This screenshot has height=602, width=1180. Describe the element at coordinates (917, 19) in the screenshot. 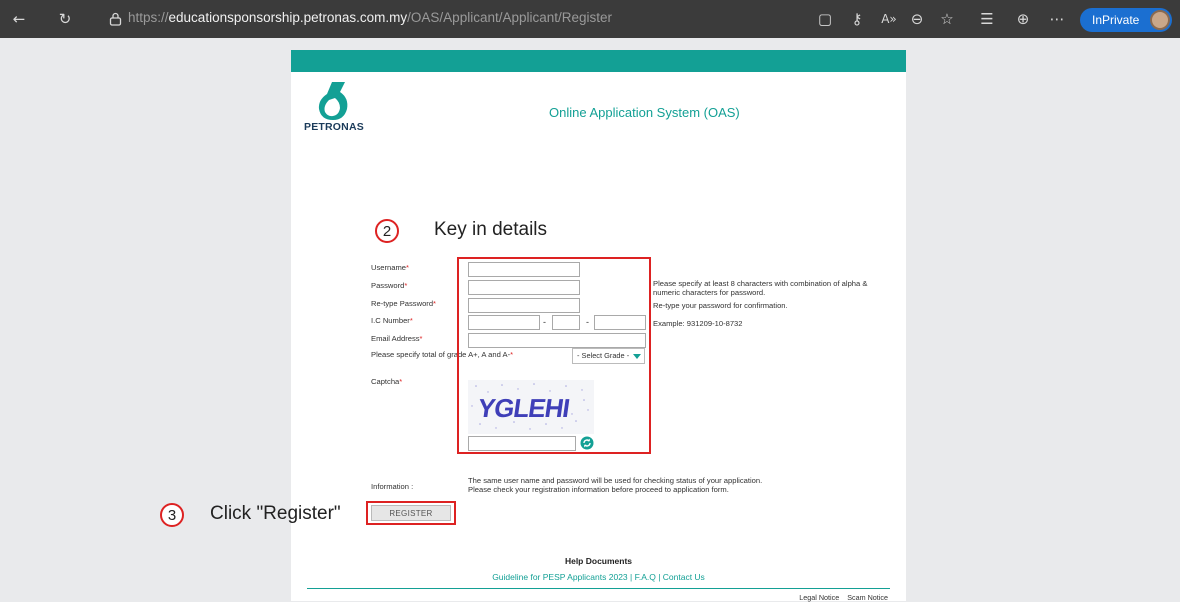

I see `zoom-icon: ⊖` at that location.